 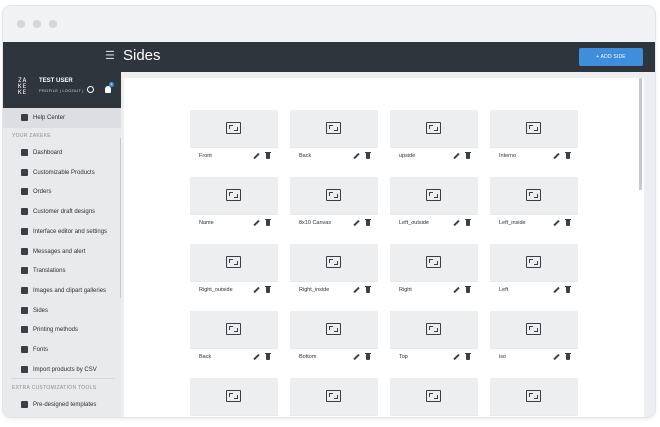 I want to click on side-card: Bottom, so click(x=334, y=338).